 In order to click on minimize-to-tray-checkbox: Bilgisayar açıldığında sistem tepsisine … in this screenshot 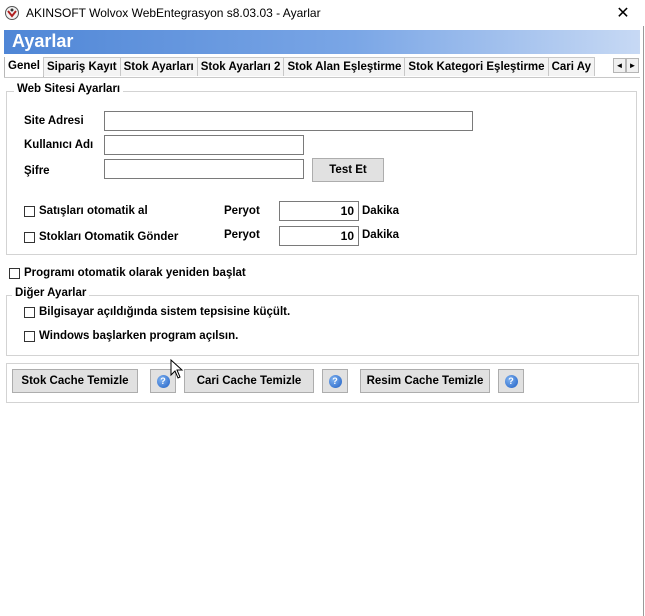, I will do `click(157, 312)`.